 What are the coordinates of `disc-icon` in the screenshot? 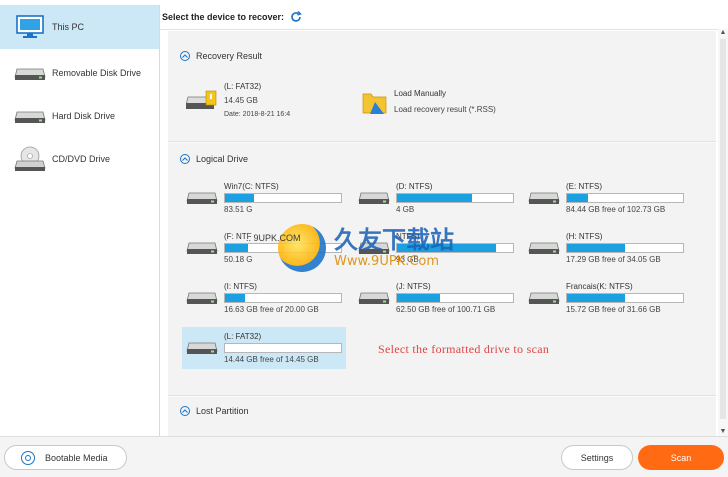 It's located at (28, 457).